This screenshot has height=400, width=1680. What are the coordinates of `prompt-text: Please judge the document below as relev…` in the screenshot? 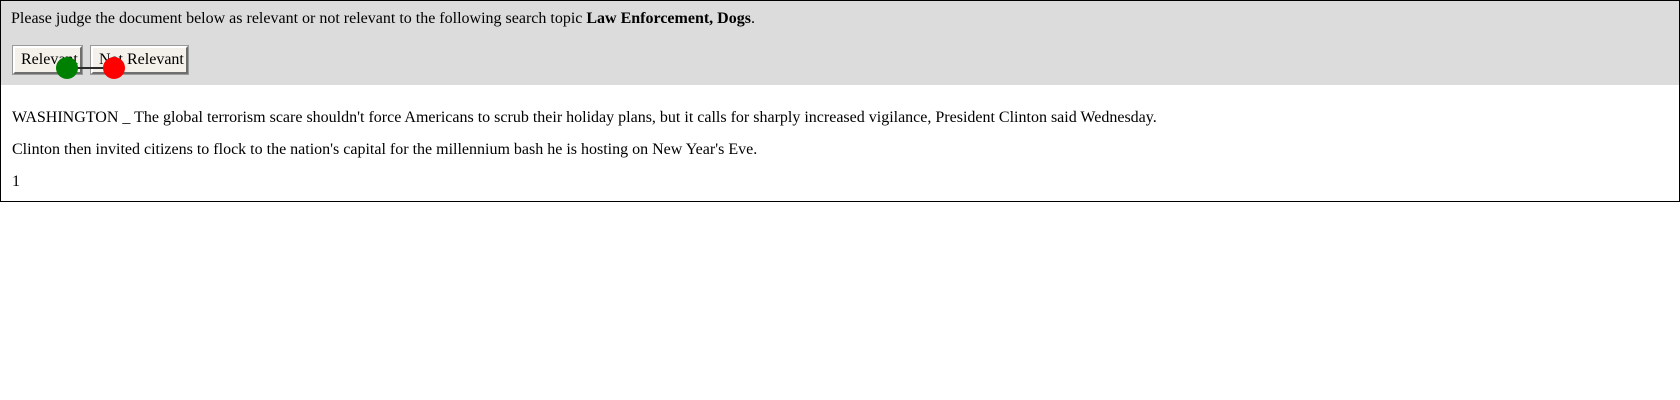 It's located at (299, 18).